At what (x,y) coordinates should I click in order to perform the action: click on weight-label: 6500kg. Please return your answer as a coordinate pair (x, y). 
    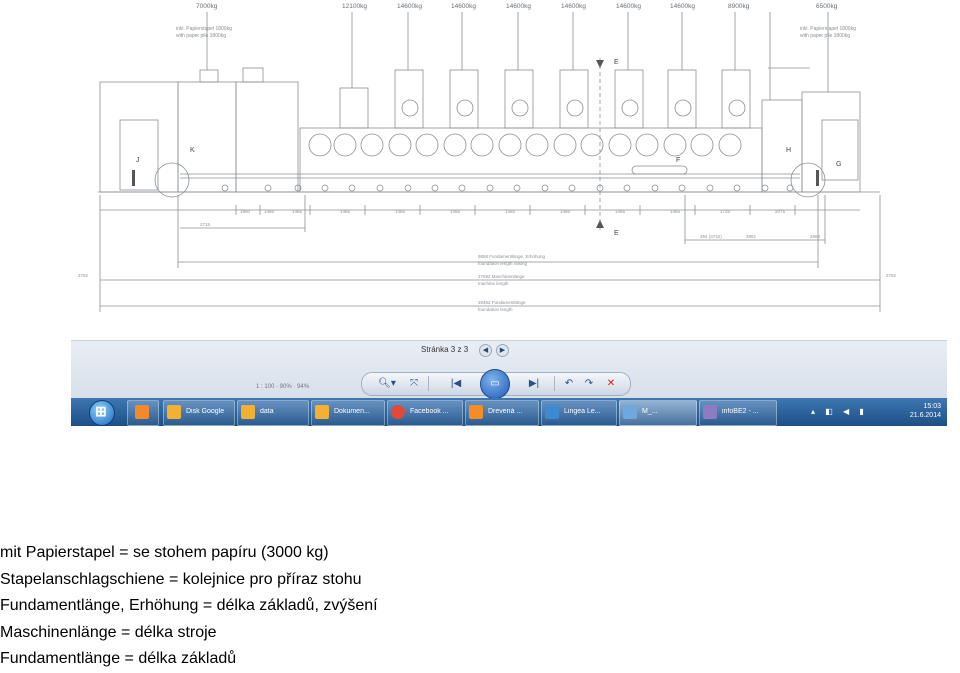
    Looking at the image, I should click on (827, 6).